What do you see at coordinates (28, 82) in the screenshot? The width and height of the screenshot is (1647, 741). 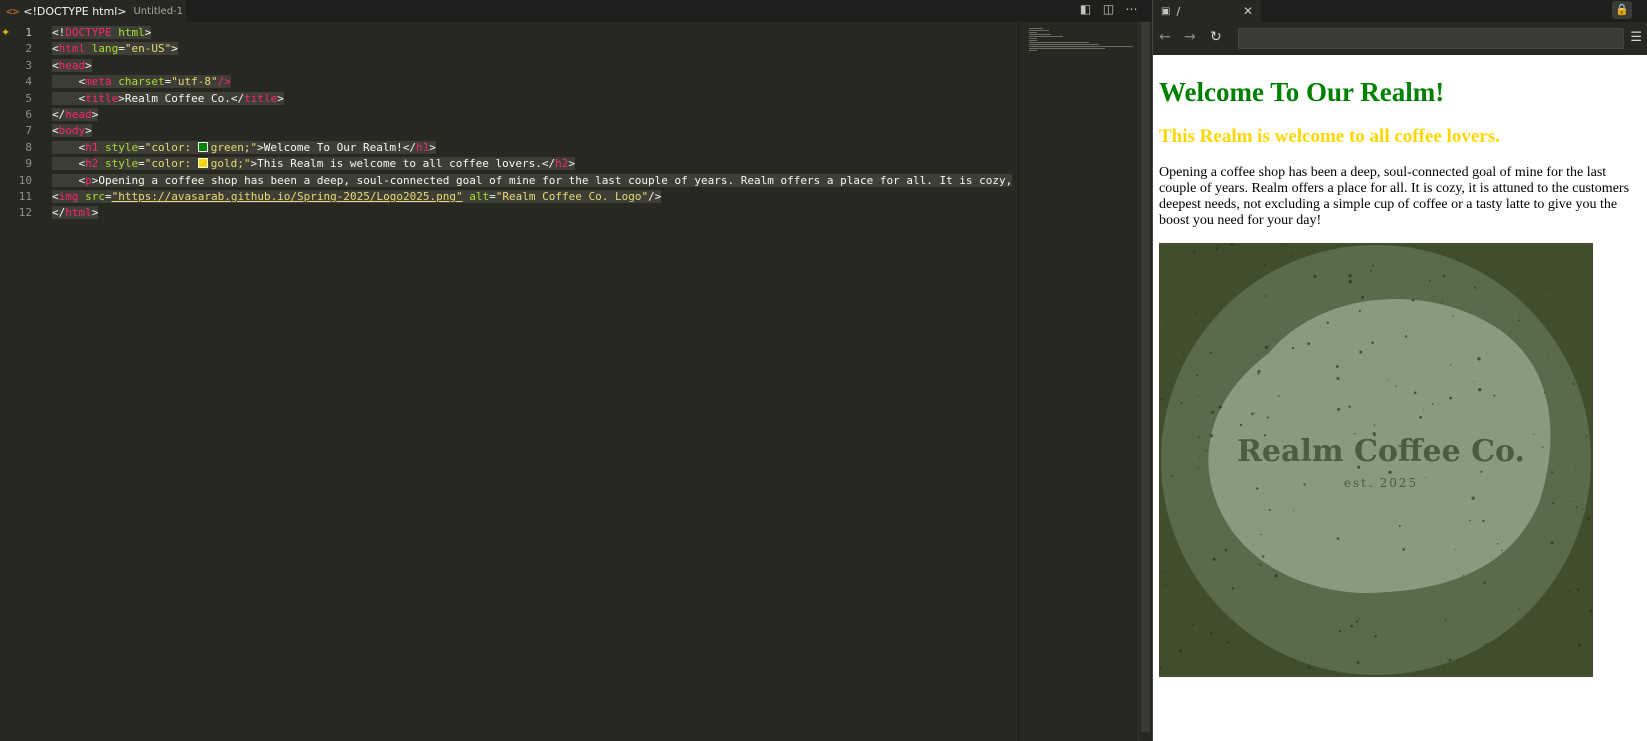 I see `line-number: 4` at bounding box center [28, 82].